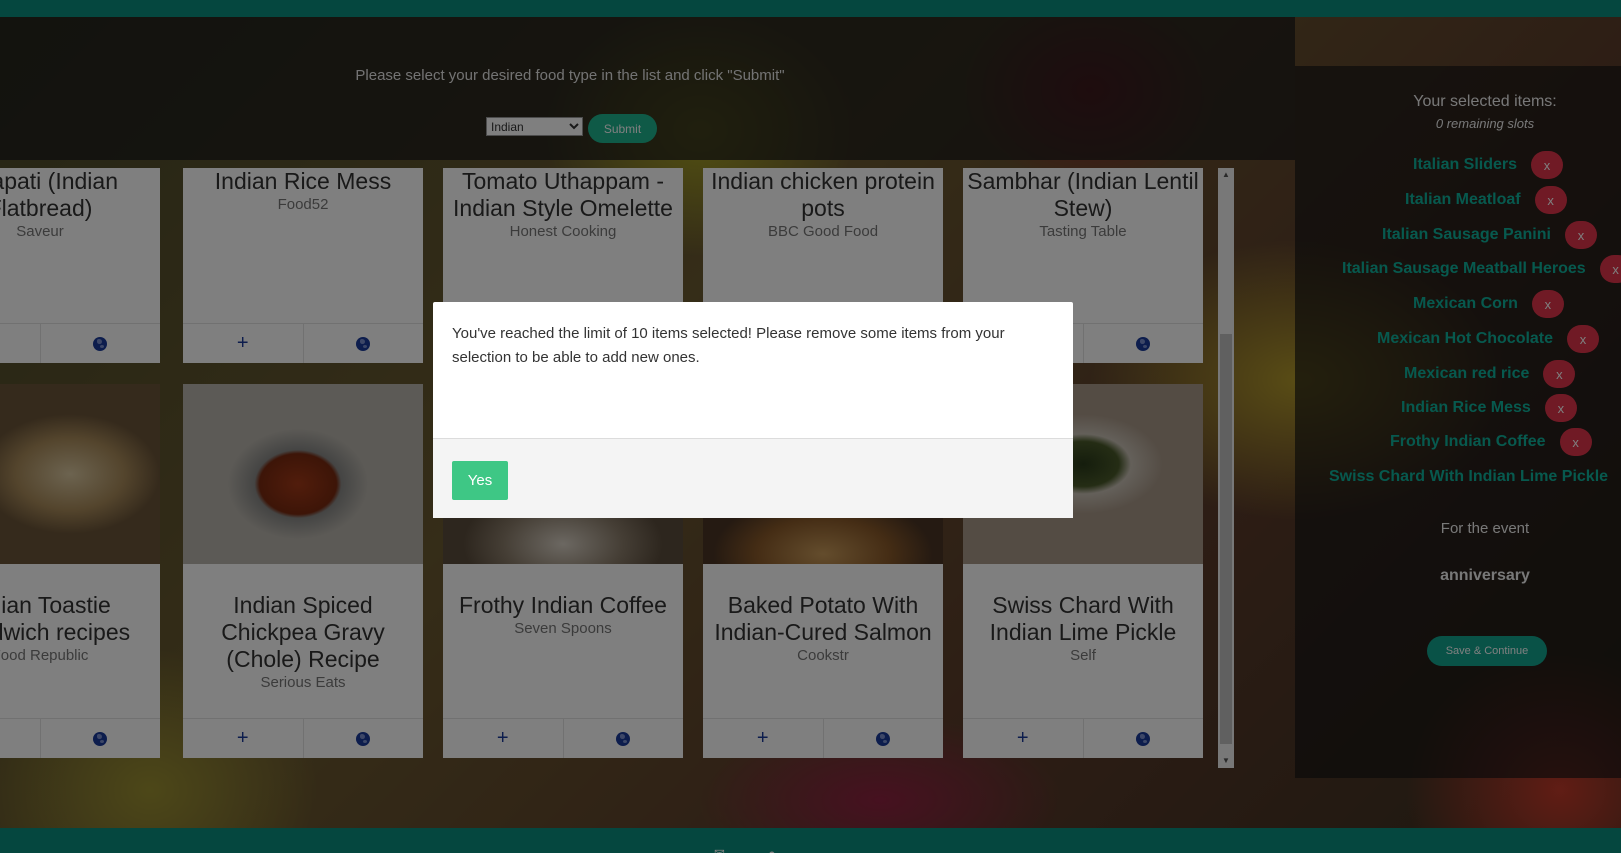 The height and width of the screenshot is (853, 1621). I want to click on dialog-footer: Yes, so click(753, 478).